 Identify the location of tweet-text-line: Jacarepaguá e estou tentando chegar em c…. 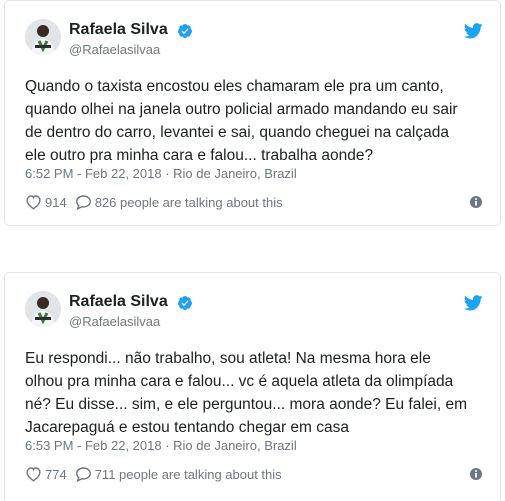
(187, 427).